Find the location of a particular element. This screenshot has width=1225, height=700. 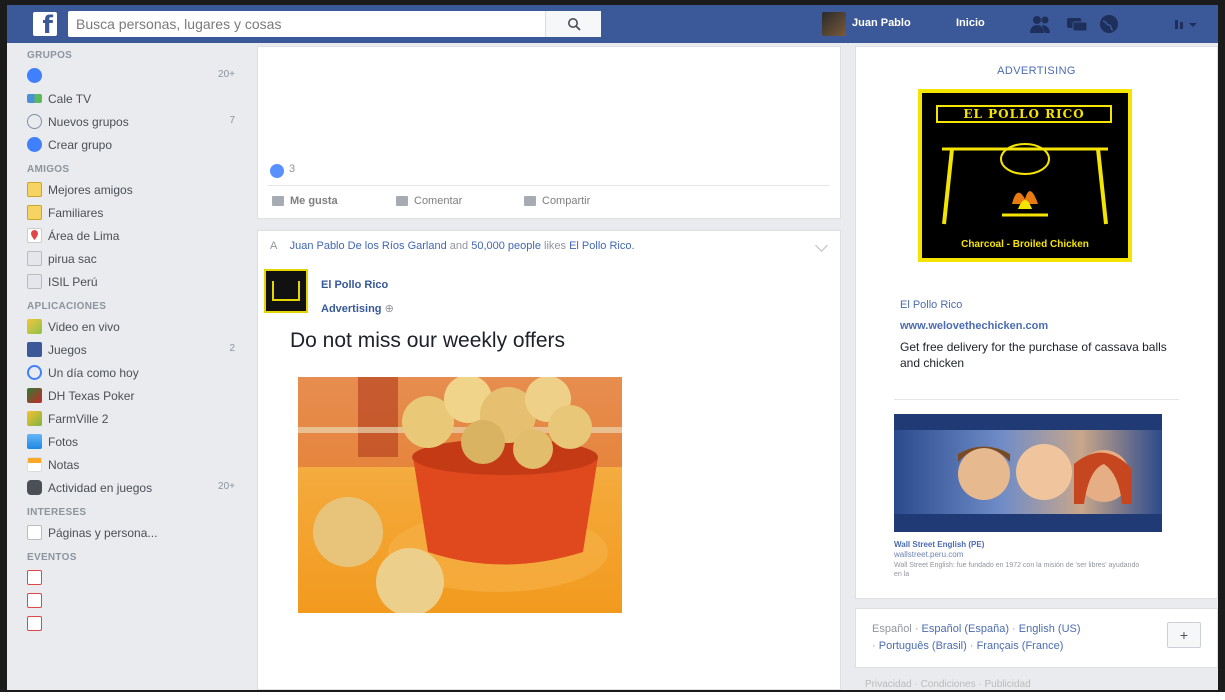

like-count: 3 is located at coordinates (292, 169).